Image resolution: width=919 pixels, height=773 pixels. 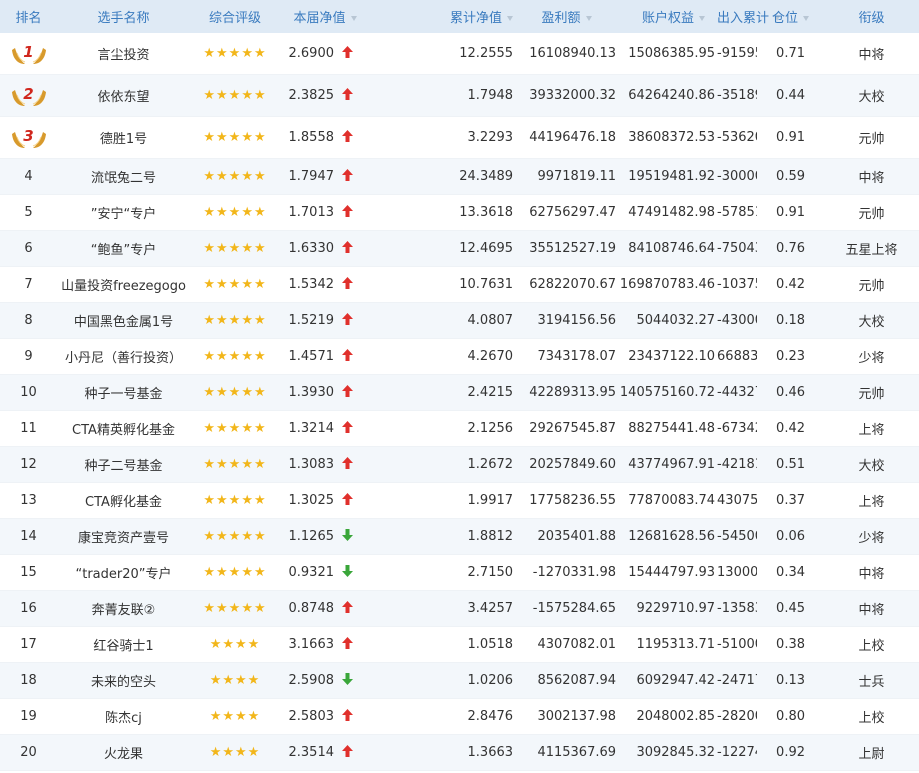 I want to click on position-value: 0.13, so click(x=791, y=680).